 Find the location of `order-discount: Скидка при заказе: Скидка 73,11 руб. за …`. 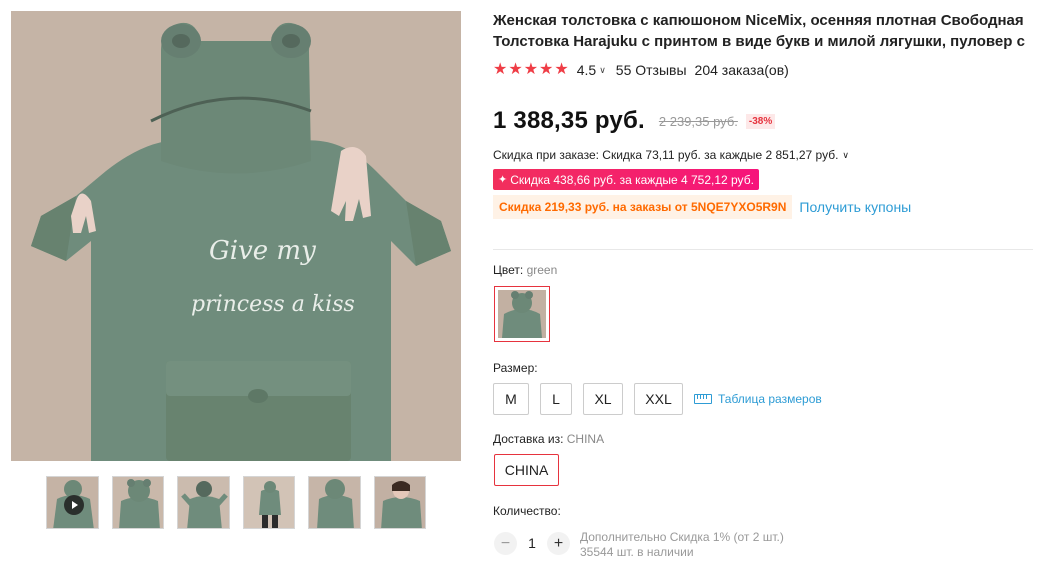

order-discount: Скидка при заказе: Скидка 73,11 руб. за … is located at coordinates (765, 155).